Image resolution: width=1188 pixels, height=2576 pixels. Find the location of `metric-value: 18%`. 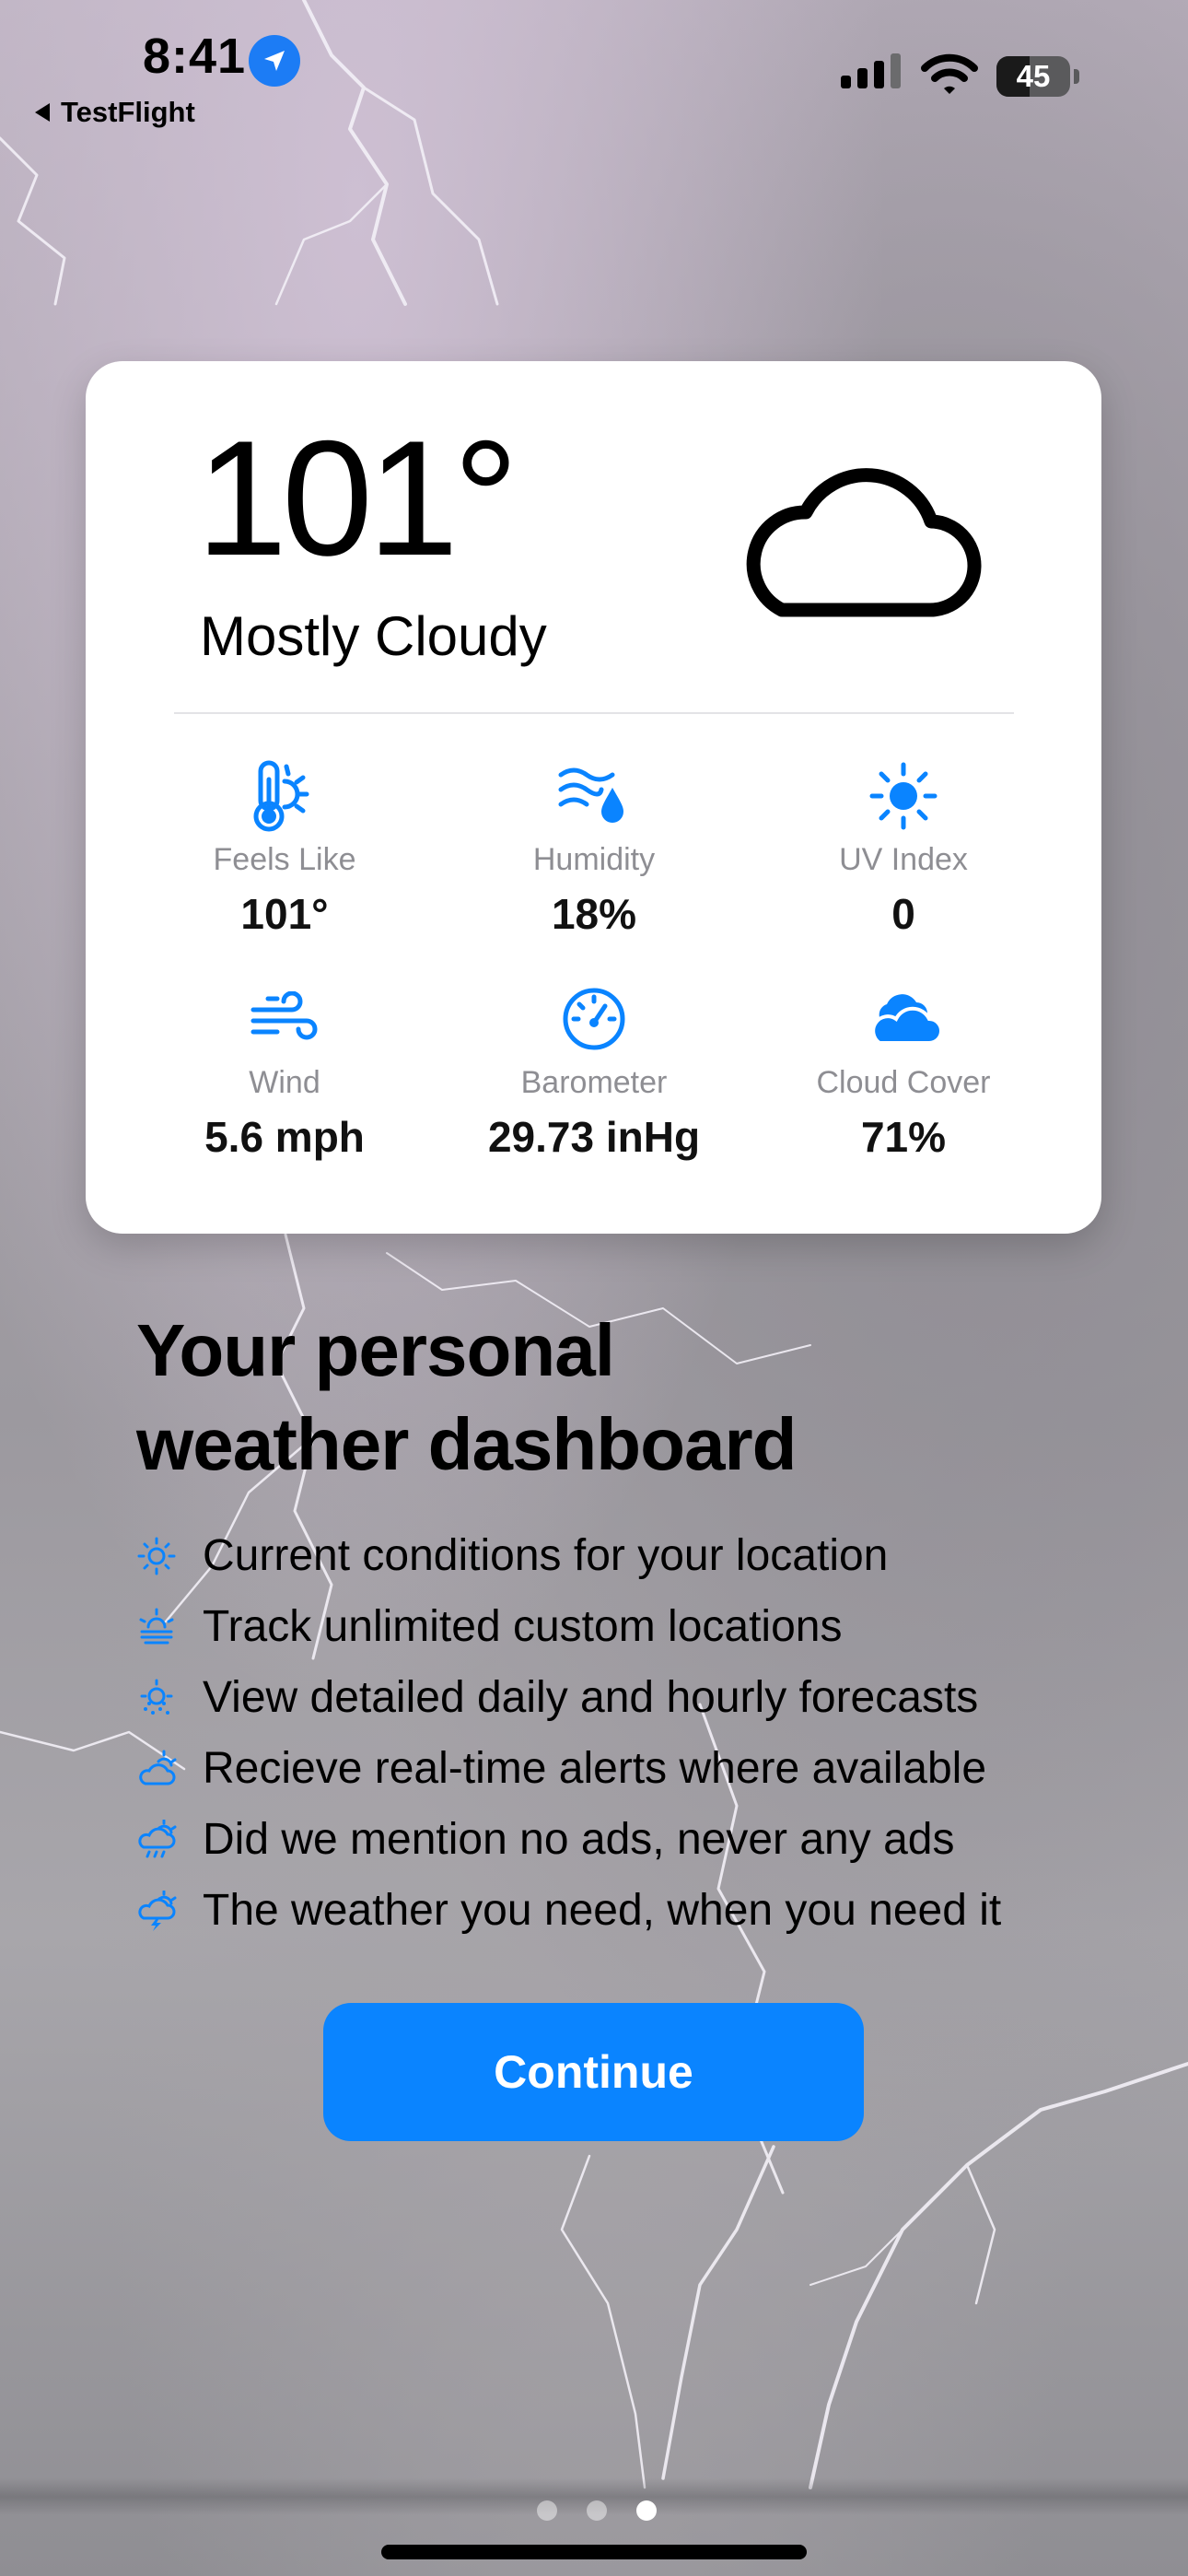

metric-value: 18% is located at coordinates (594, 914).